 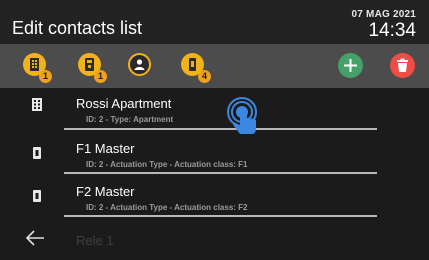 What do you see at coordinates (45, 76) in the screenshot?
I see `filter-building-count-badge: 1` at bounding box center [45, 76].